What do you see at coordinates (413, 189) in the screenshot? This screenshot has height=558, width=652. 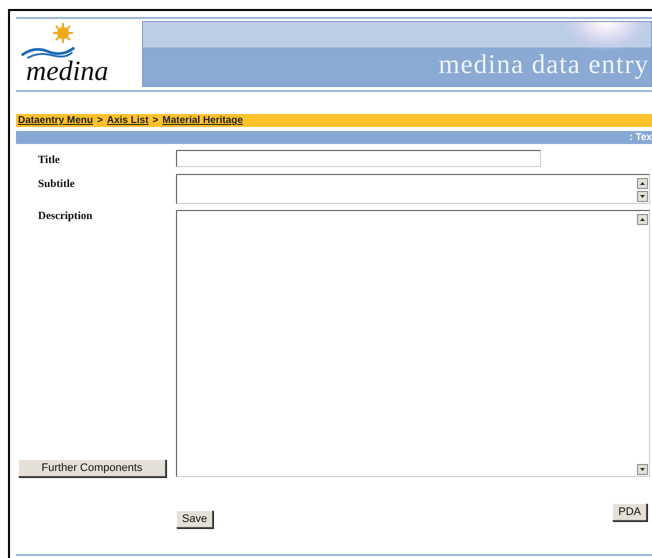 I see `text-area` at bounding box center [413, 189].